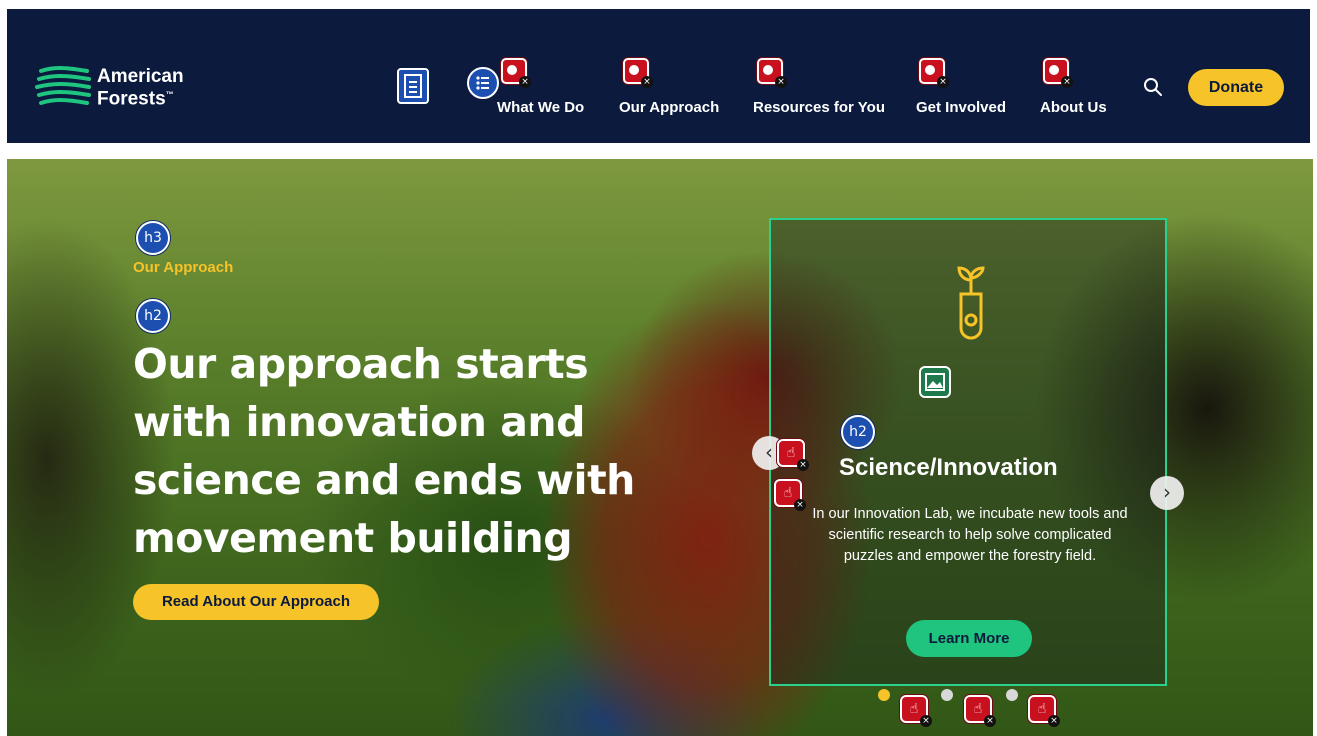 Image resolution: width=1317 pixels, height=736 pixels. Describe the element at coordinates (971, 303) in the screenshot. I see `sprout-test-tube-icon` at that location.